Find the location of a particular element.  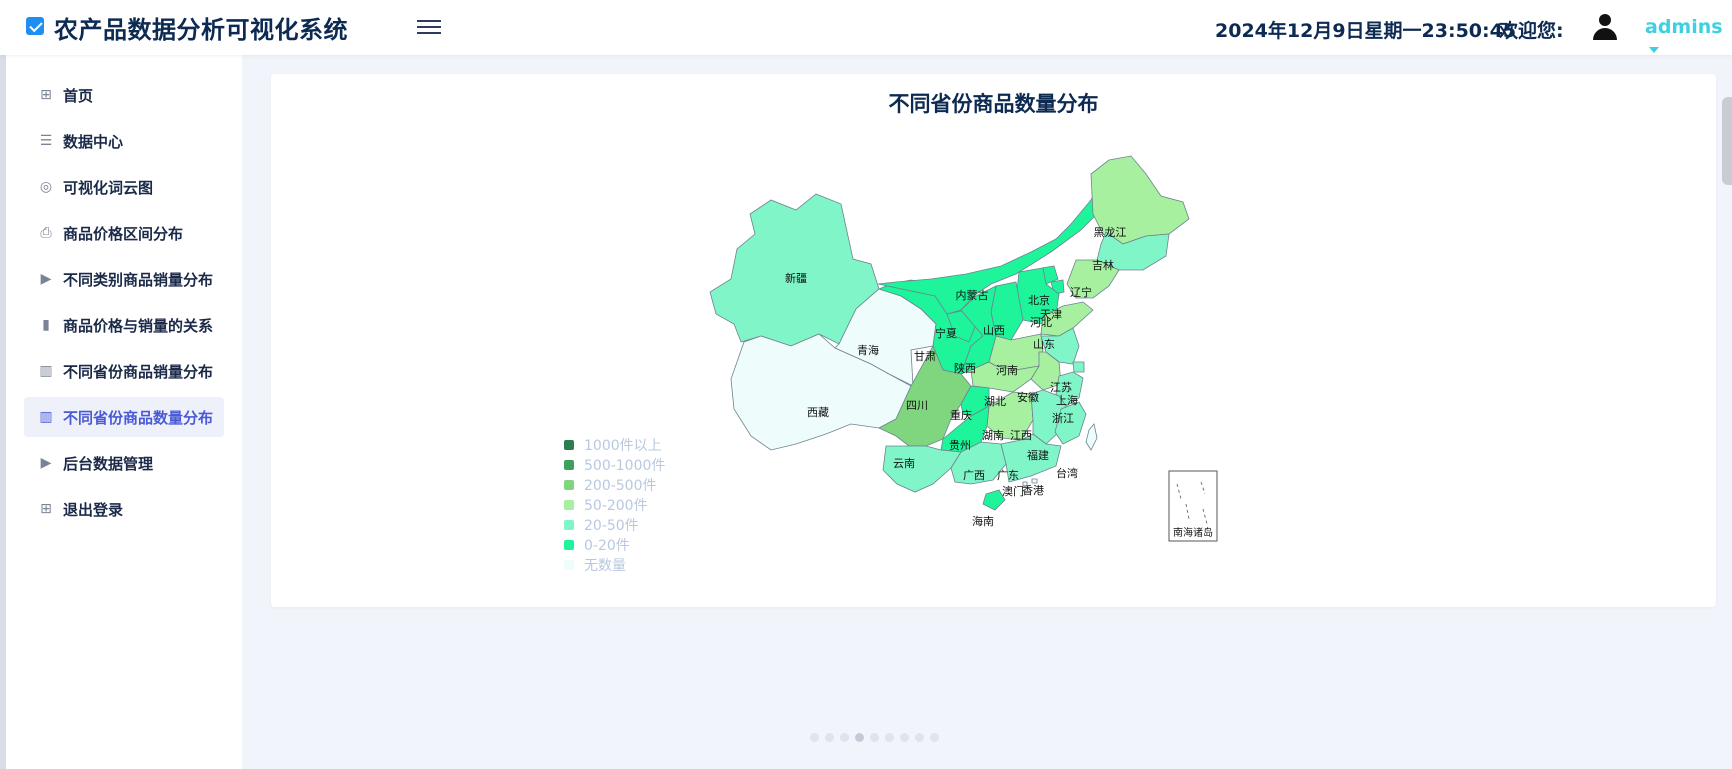

sidebar-item-label: 商品价格与销量的关系 is located at coordinates (138, 325).